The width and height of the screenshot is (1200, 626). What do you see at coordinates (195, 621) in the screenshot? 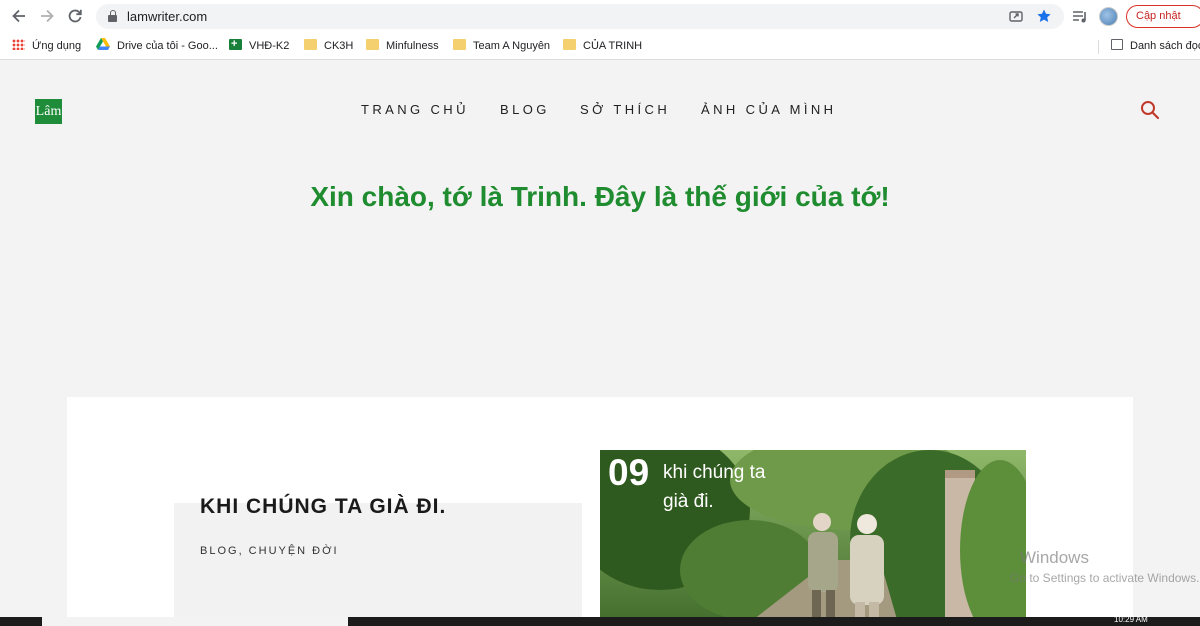
I see `taskbar-search-box` at bounding box center [195, 621].